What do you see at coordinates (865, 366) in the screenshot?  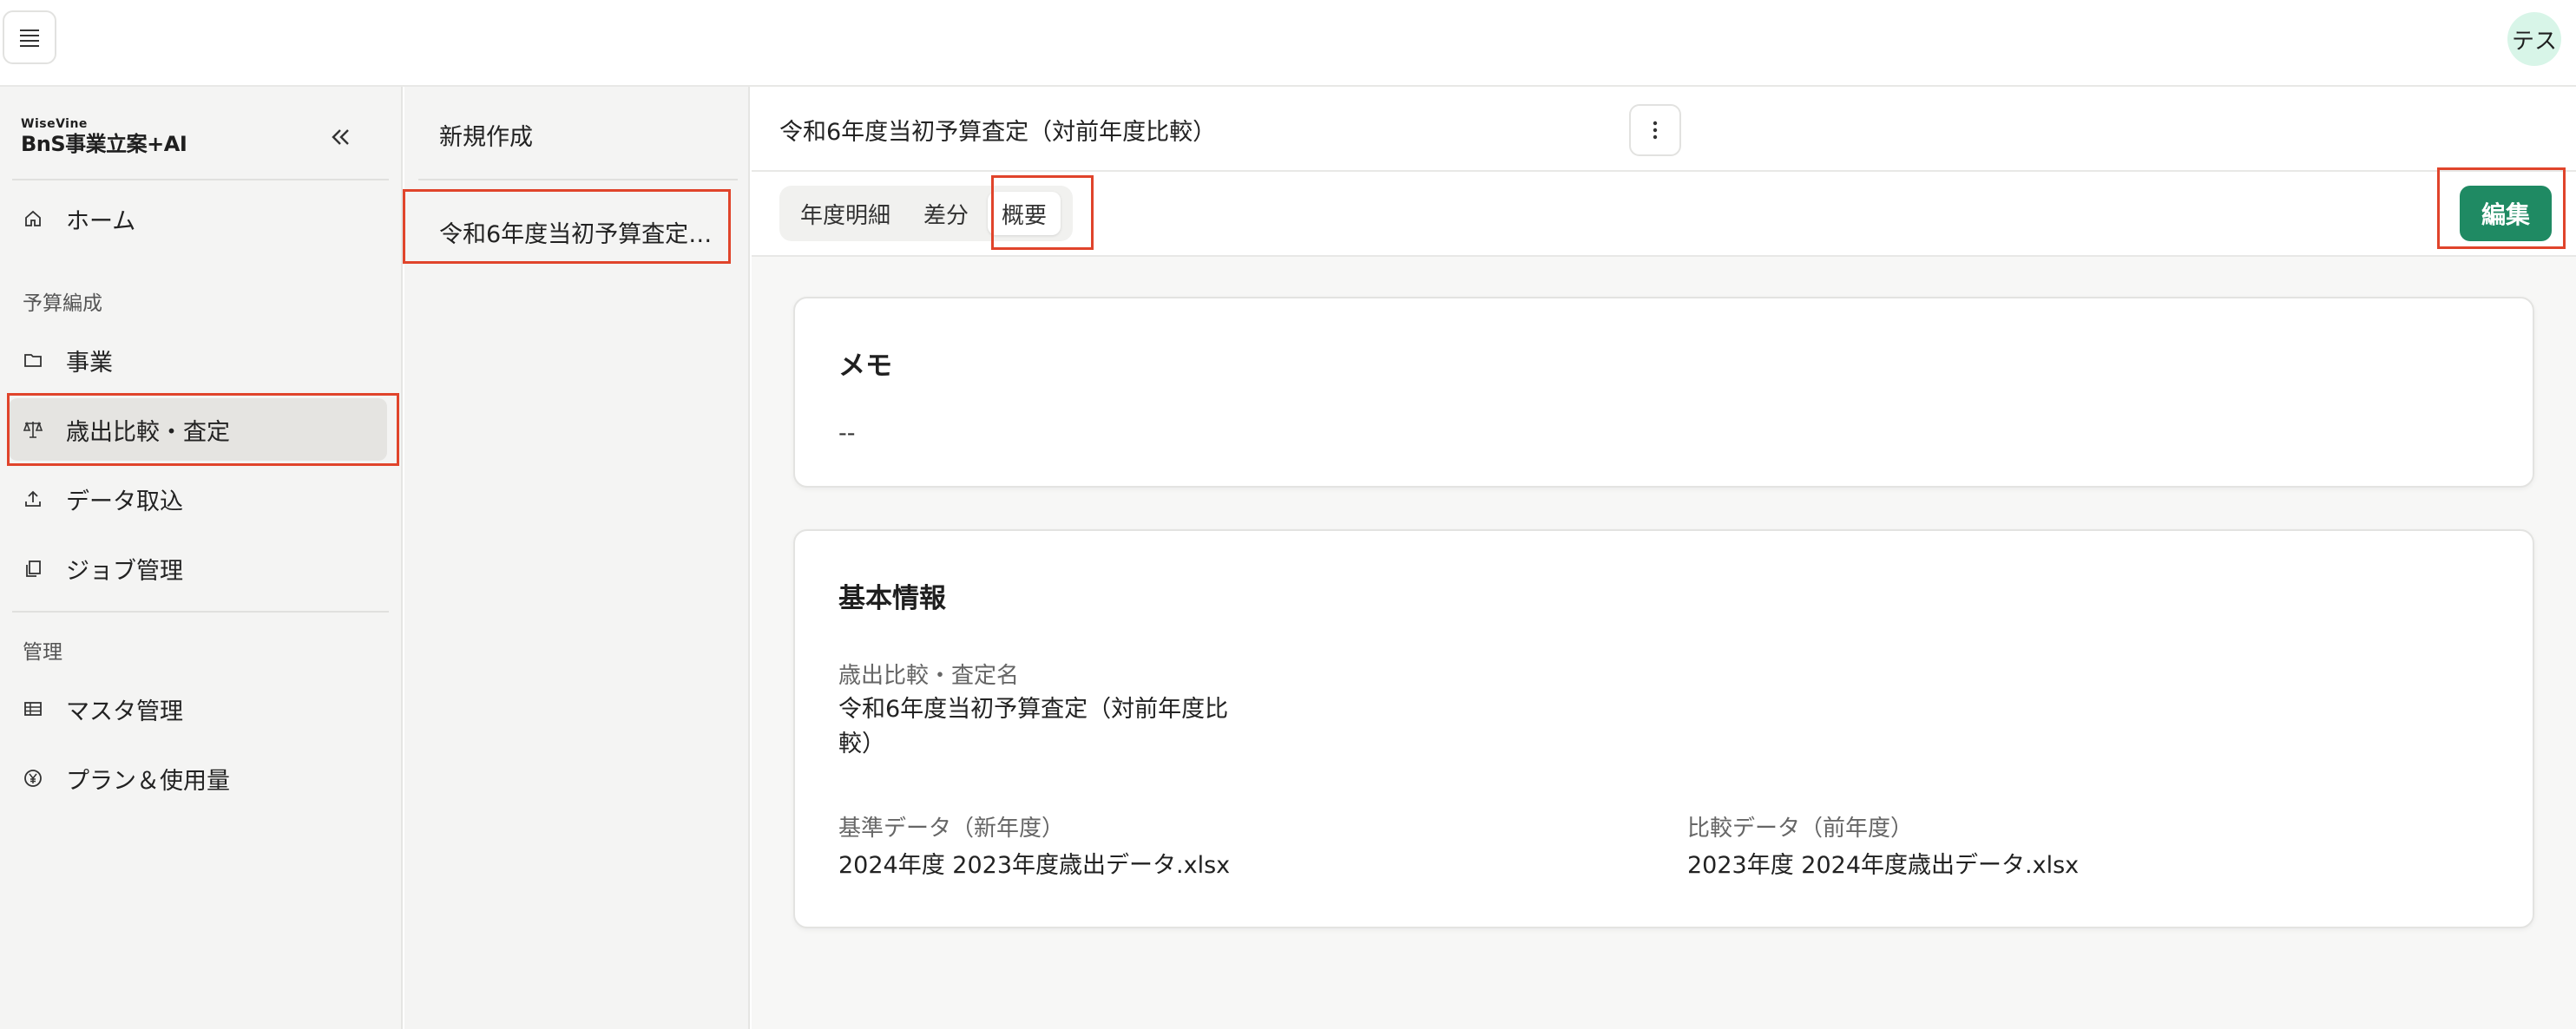 I see `memo-title: メモ` at bounding box center [865, 366].